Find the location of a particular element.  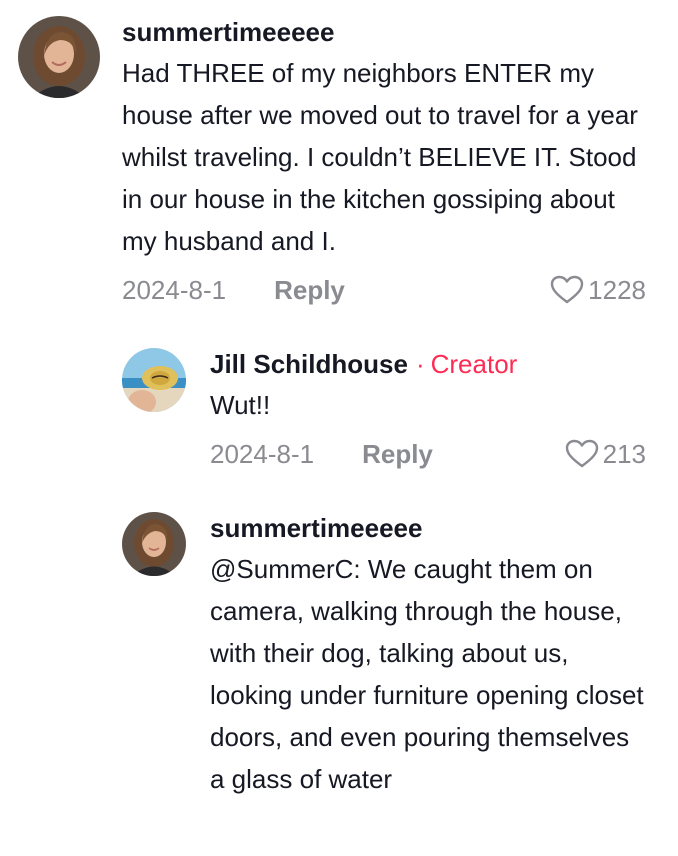

creator-avatar-icon is located at coordinates (154, 380).